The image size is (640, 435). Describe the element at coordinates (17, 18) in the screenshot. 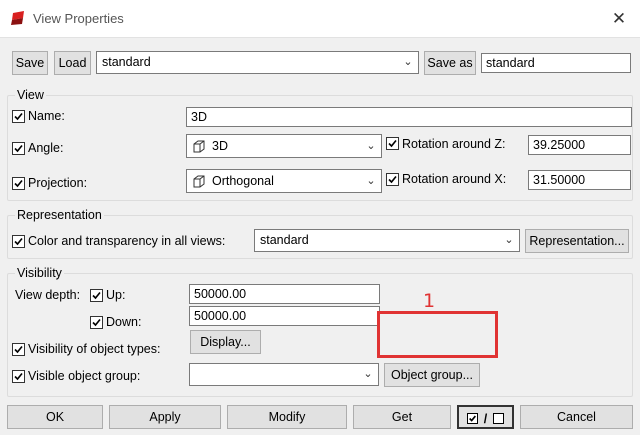

I see `app-logo-icon` at that location.